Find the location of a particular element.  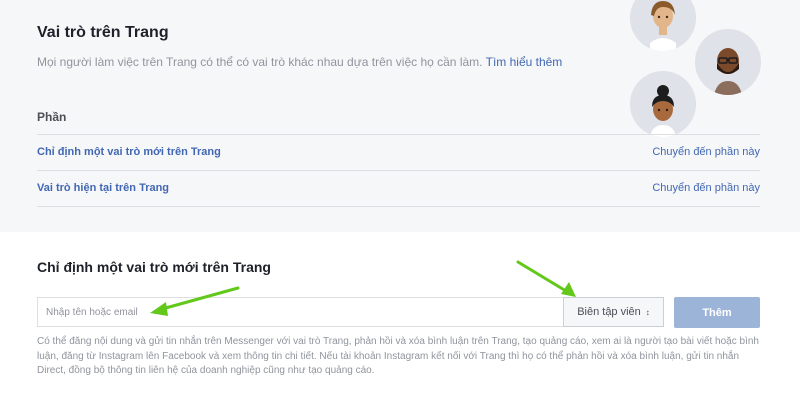

sort-caret-icon: ↕ is located at coordinates (647, 312).